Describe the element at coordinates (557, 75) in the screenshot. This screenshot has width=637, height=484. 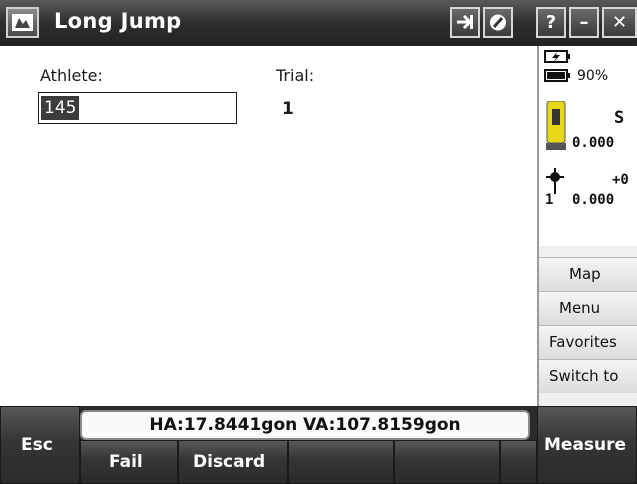
I see `battery-icon` at that location.